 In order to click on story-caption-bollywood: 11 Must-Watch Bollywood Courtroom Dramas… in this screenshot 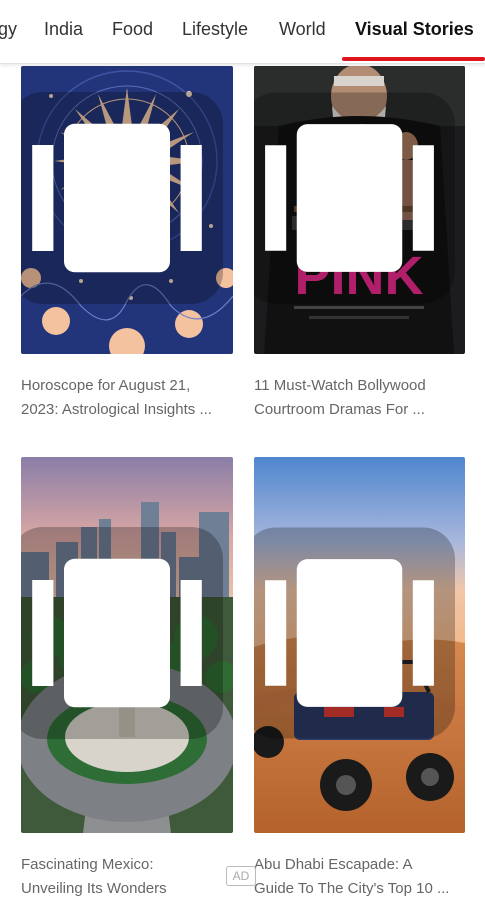, I will do `click(360, 398)`.